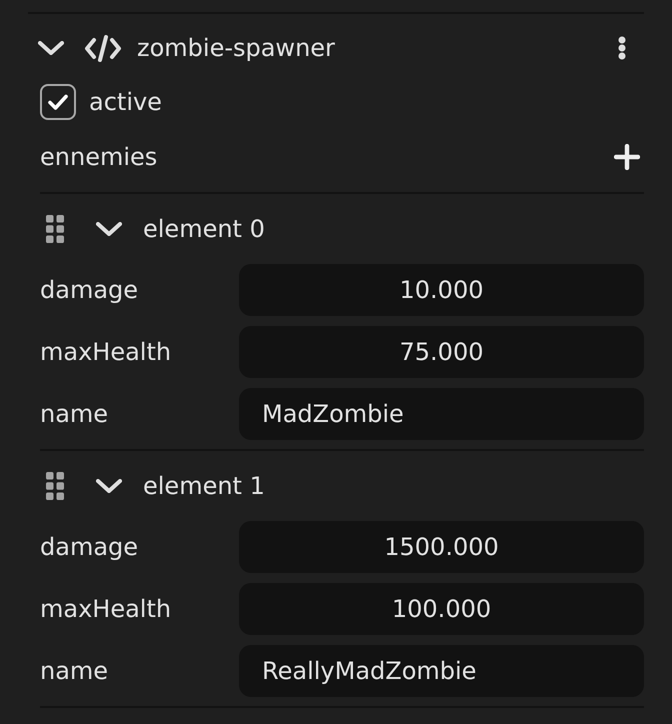 This screenshot has width=672, height=724. Describe the element at coordinates (204, 486) in the screenshot. I see `element-title: element 1` at that location.